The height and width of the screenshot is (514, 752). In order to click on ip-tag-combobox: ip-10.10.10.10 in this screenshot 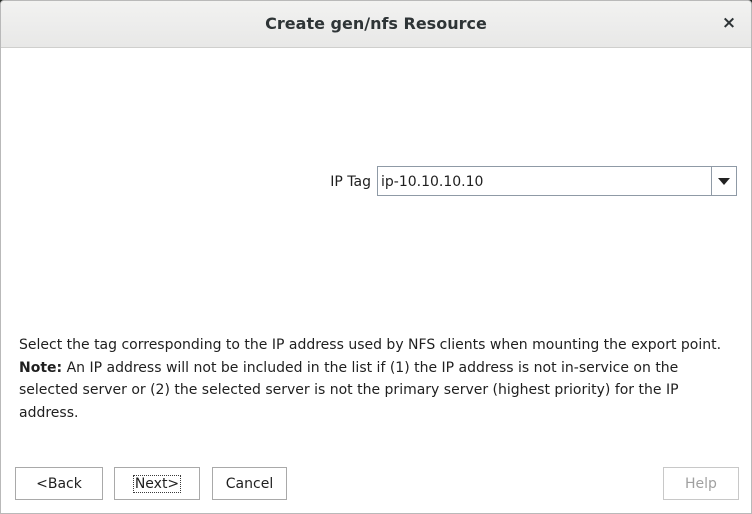, I will do `click(557, 181)`.